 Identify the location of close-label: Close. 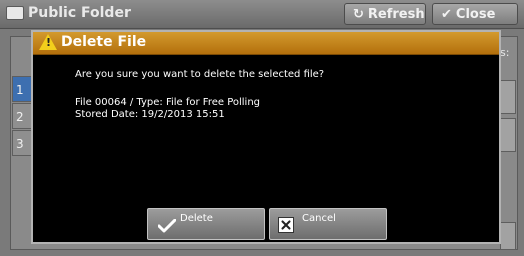
(475, 14).